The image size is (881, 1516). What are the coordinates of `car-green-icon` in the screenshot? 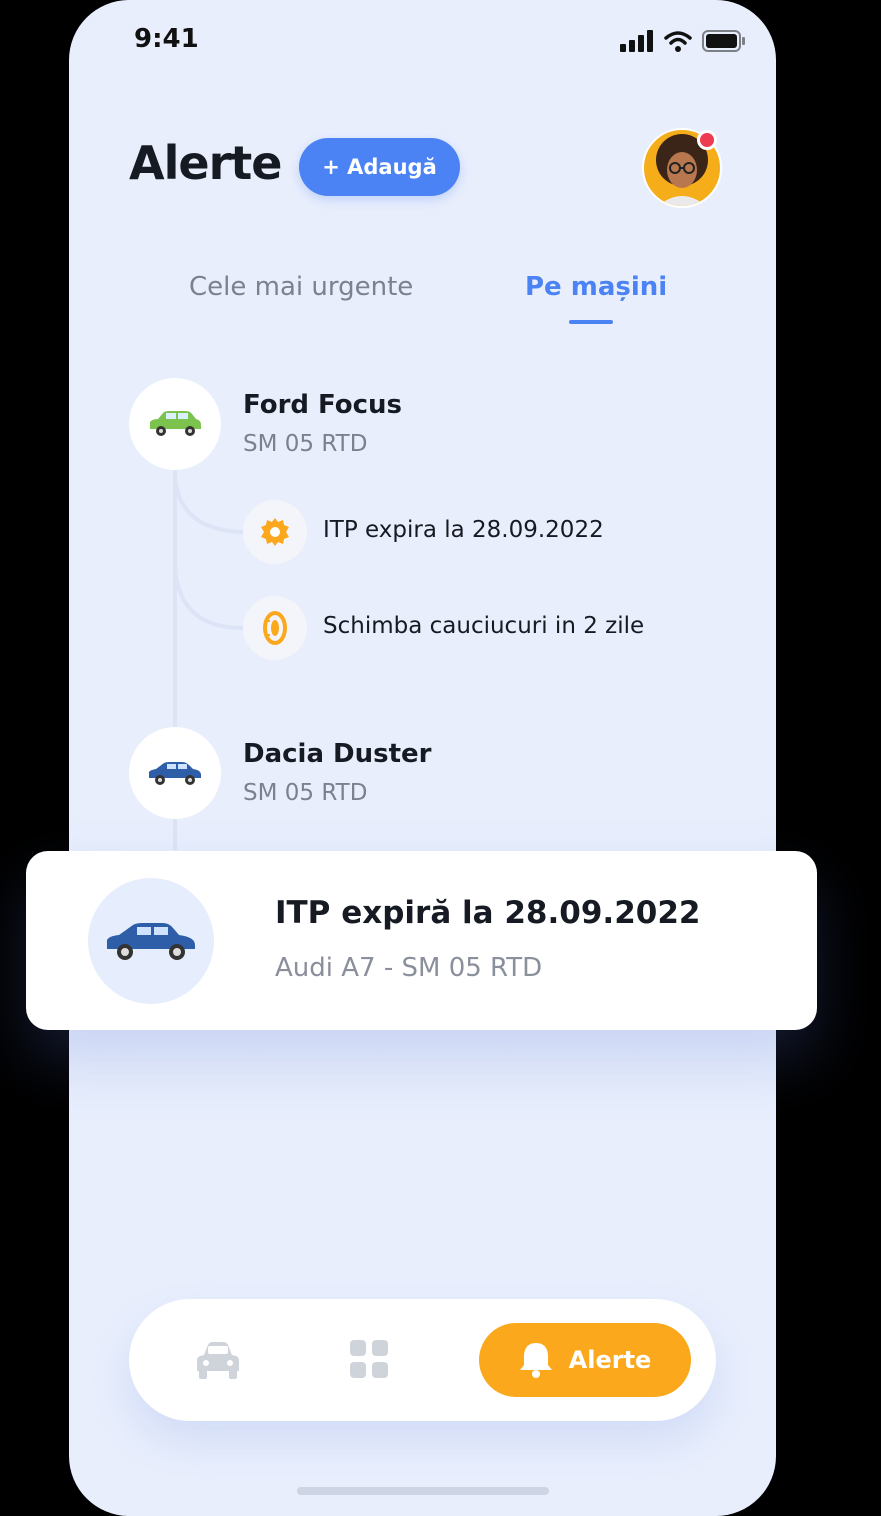 It's located at (175, 423).